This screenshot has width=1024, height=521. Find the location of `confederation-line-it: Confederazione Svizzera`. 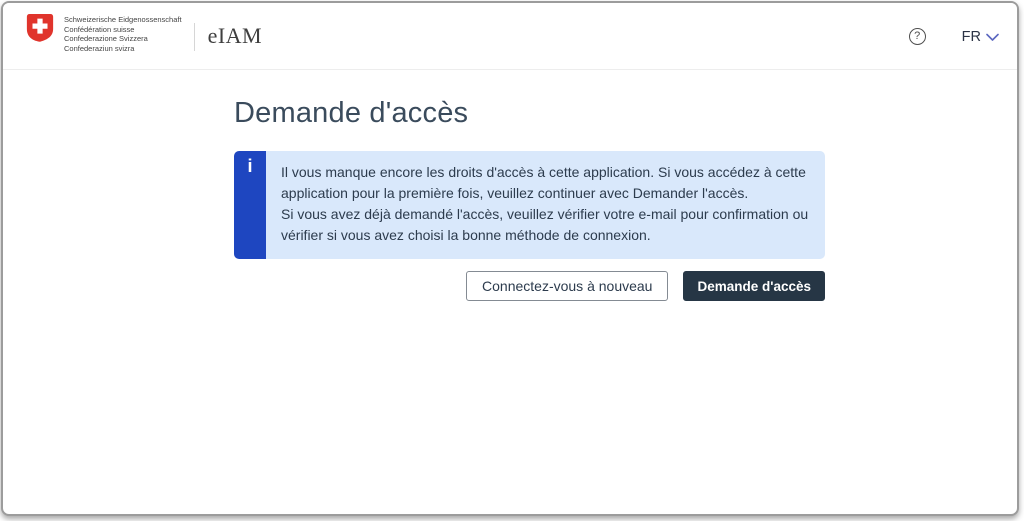

confederation-line-it: Confederazione Svizzera is located at coordinates (106, 39).